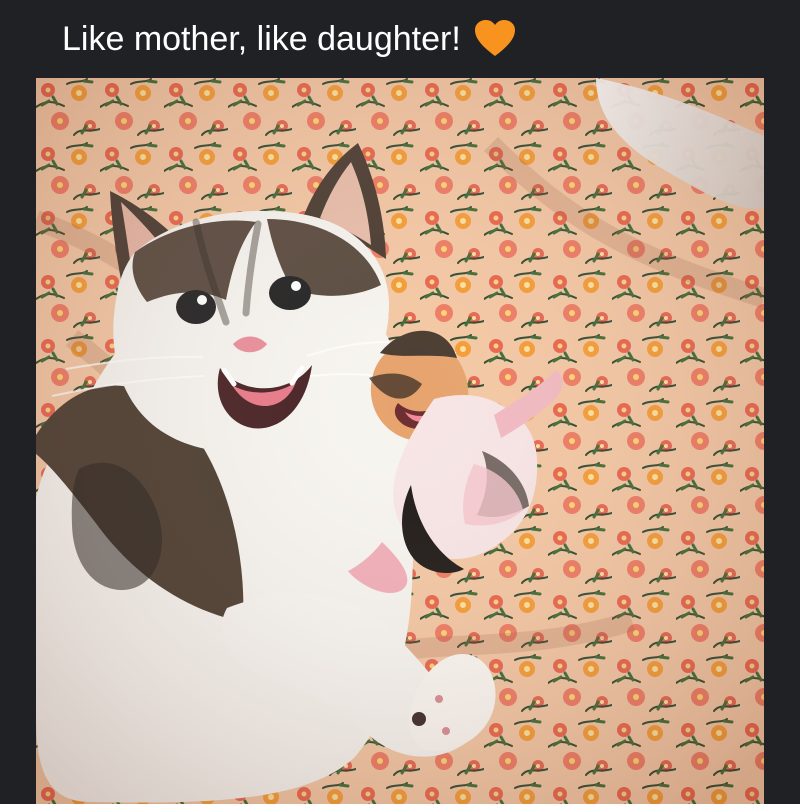 The width and height of the screenshot is (800, 804). Describe the element at coordinates (261, 39) in the screenshot. I see `caption-text: Like mother, like daughter!` at that location.